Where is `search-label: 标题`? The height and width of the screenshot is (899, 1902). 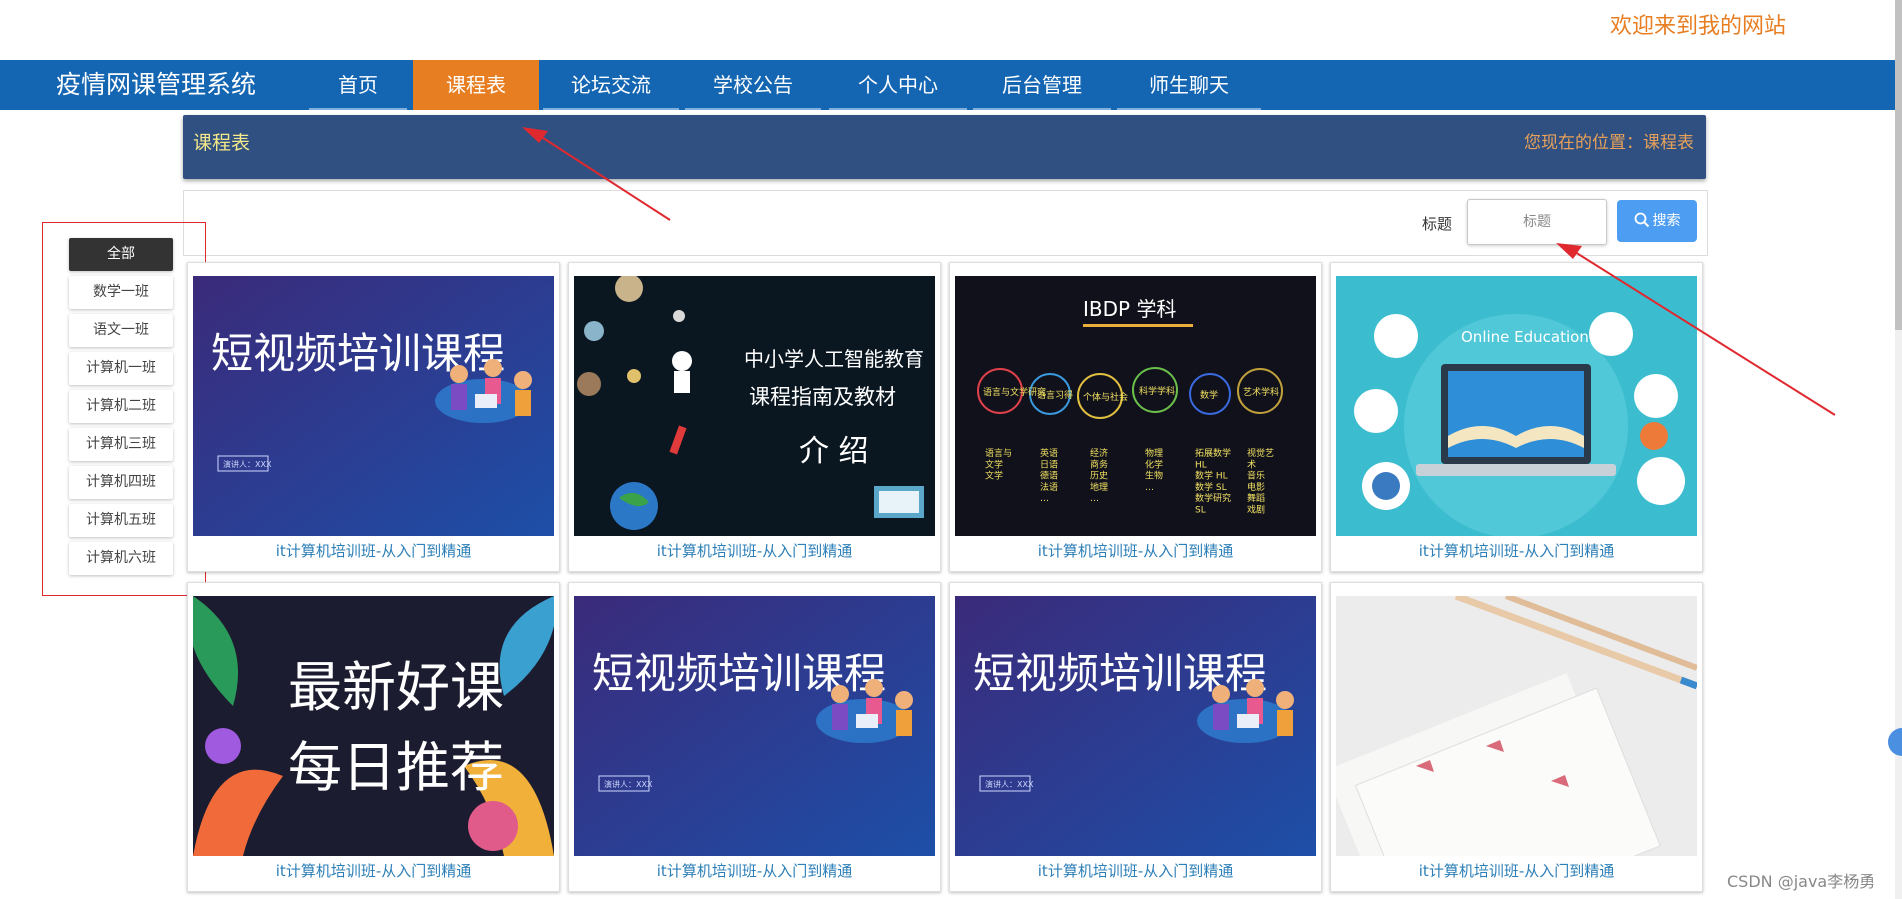
search-label: 标题 is located at coordinates (1437, 224).